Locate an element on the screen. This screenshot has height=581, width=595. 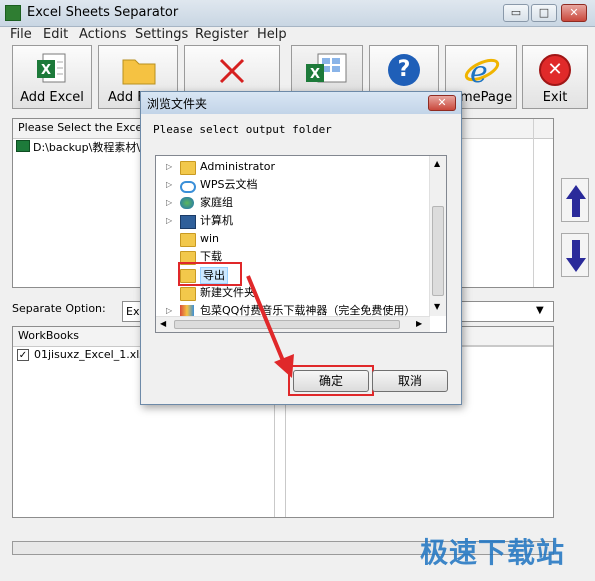
homegroup-icon is located at coordinates (187, 203).